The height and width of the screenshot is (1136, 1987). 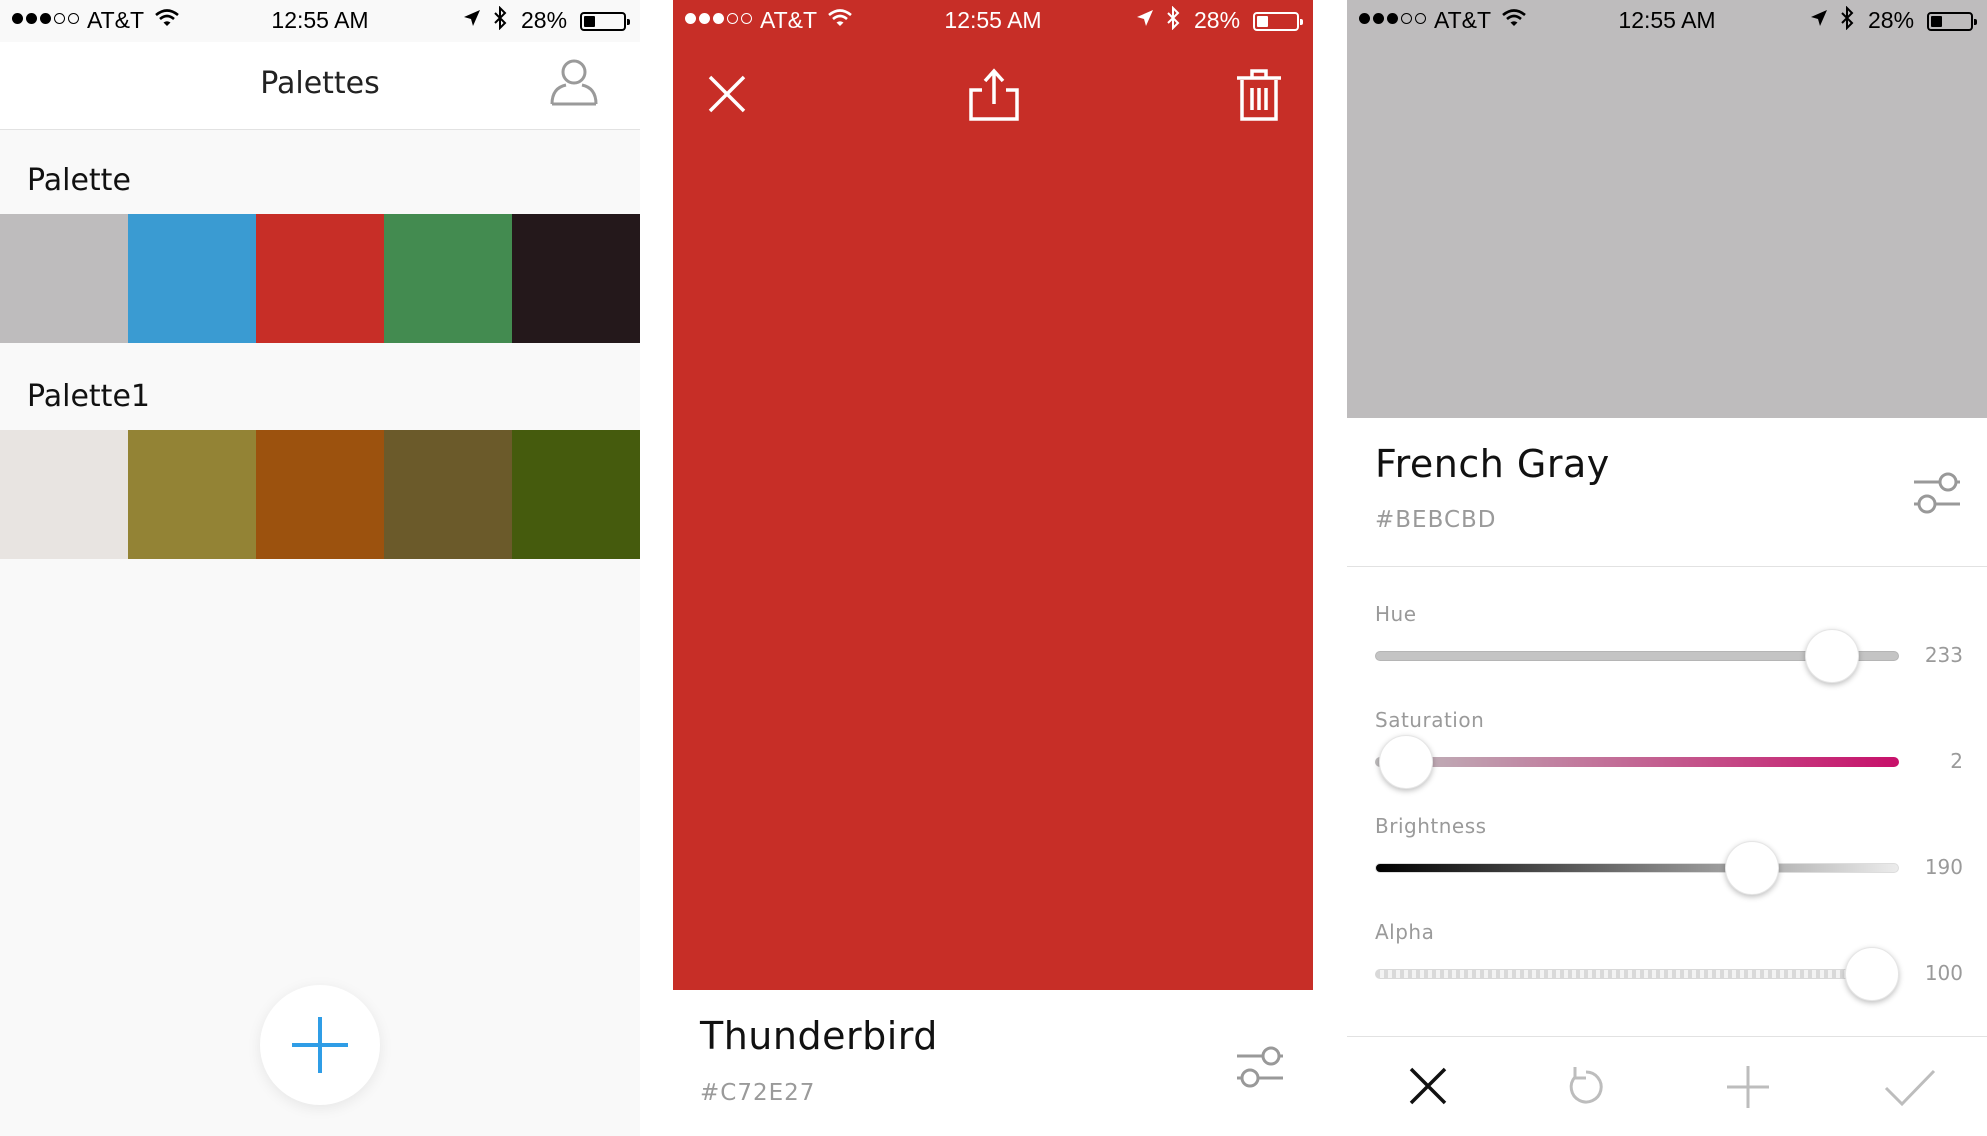 What do you see at coordinates (1752, 868) in the screenshot?
I see `brightness-slider-thumb` at bounding box center [1752, 868].